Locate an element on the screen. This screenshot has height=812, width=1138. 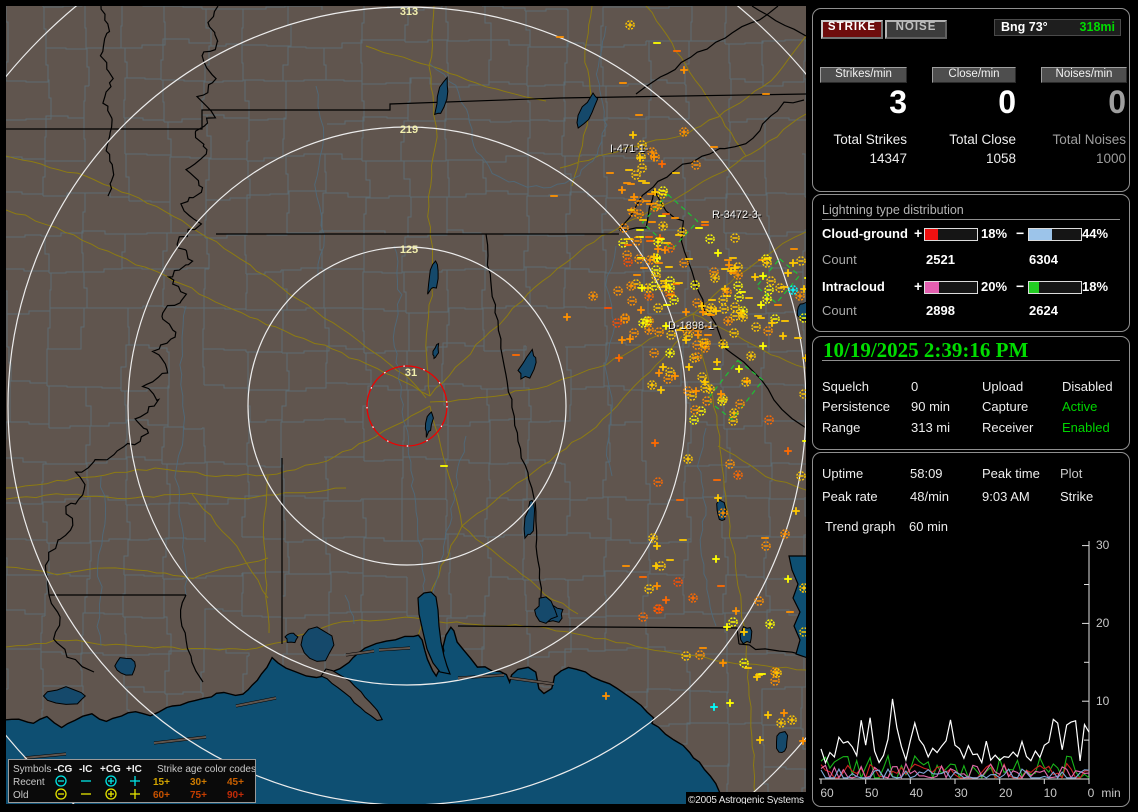
svg-text: ©2005 Astrogenic Systems is located at coordinates (746, 799).